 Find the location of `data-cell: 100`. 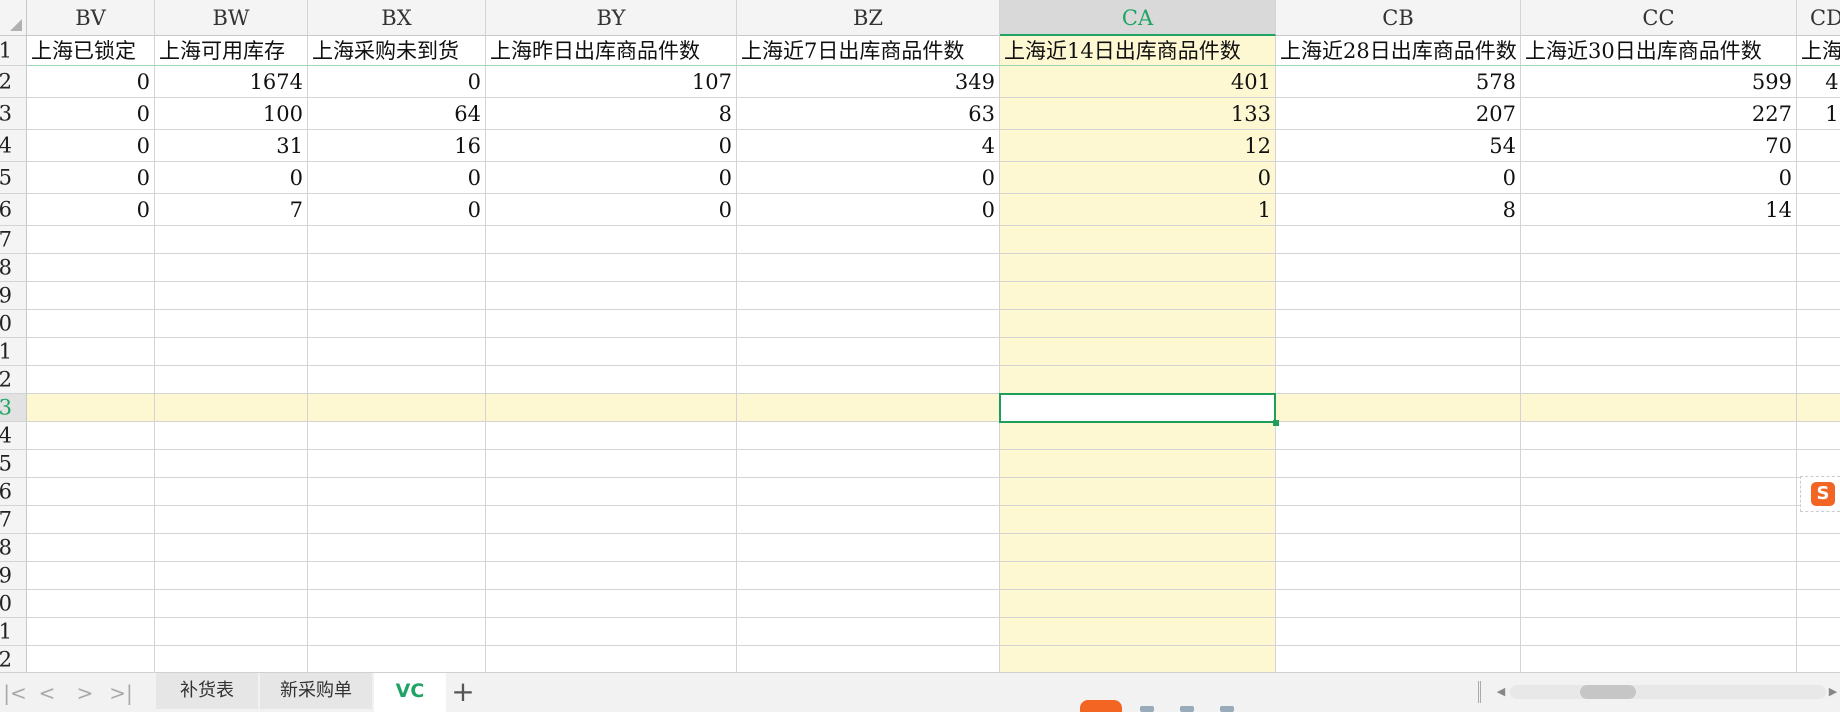

data-cell: 100 is located at coordinates (231, 114).